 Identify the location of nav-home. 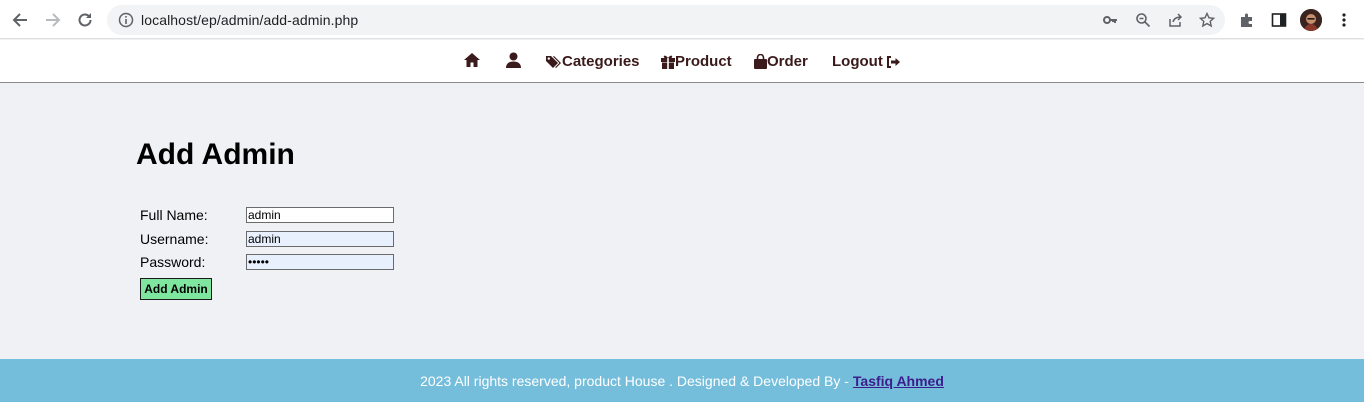
(472, 60).